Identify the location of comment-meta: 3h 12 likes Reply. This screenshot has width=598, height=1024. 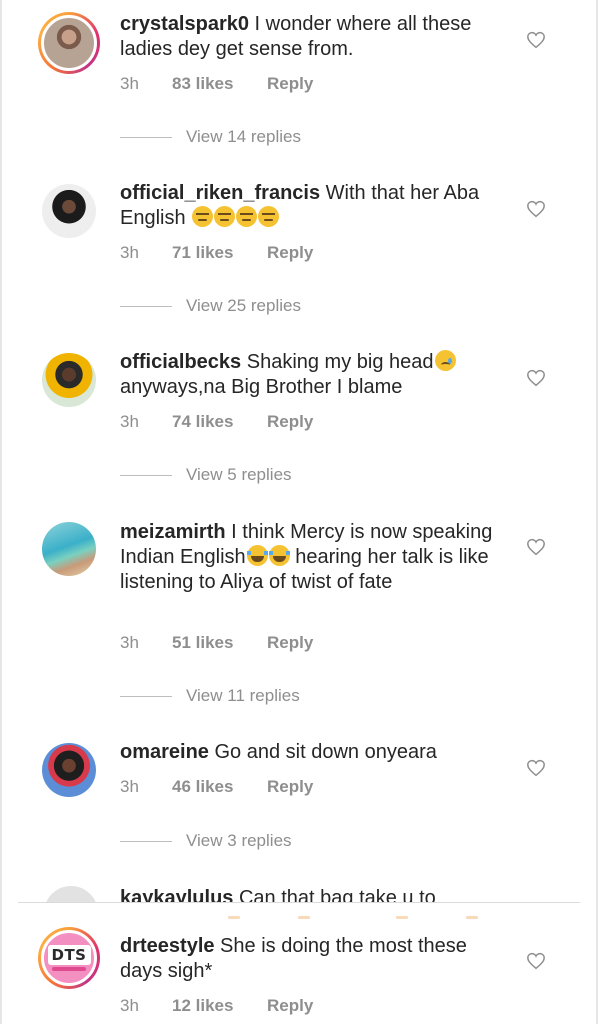
(216, 1006).